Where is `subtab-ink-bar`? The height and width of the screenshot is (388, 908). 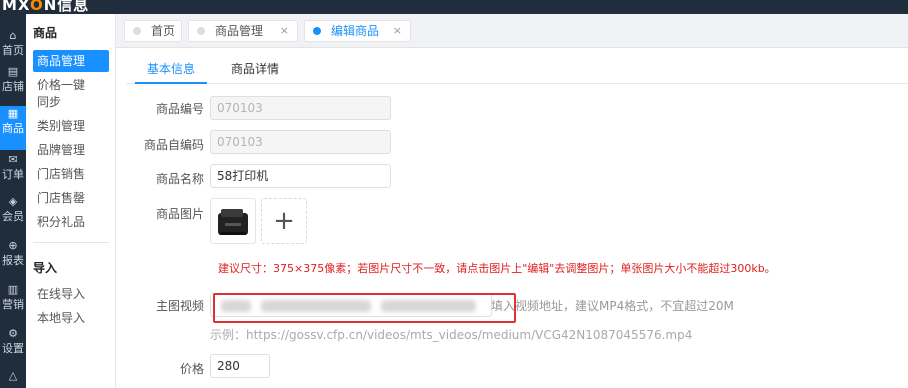 subtab-ink-bar is located at coordinates (171, 83).